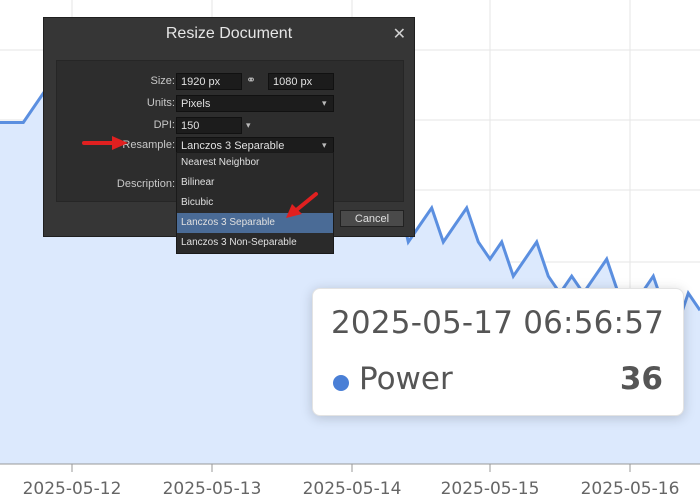 This screenshot has width=700, height=504. I want to click on dialog-title: Resize Document, so click(229, 33).